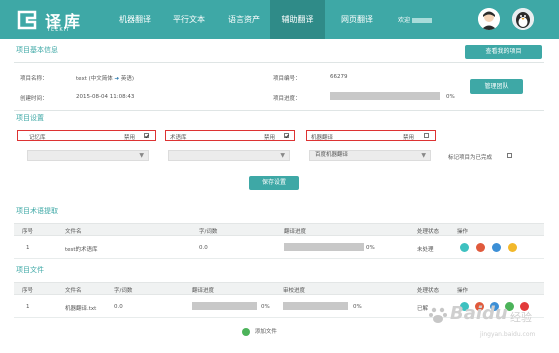  What do you see at coordinates (512, 247) in the screenshot?
I see `download-icon` at bounding box center [512, 247].